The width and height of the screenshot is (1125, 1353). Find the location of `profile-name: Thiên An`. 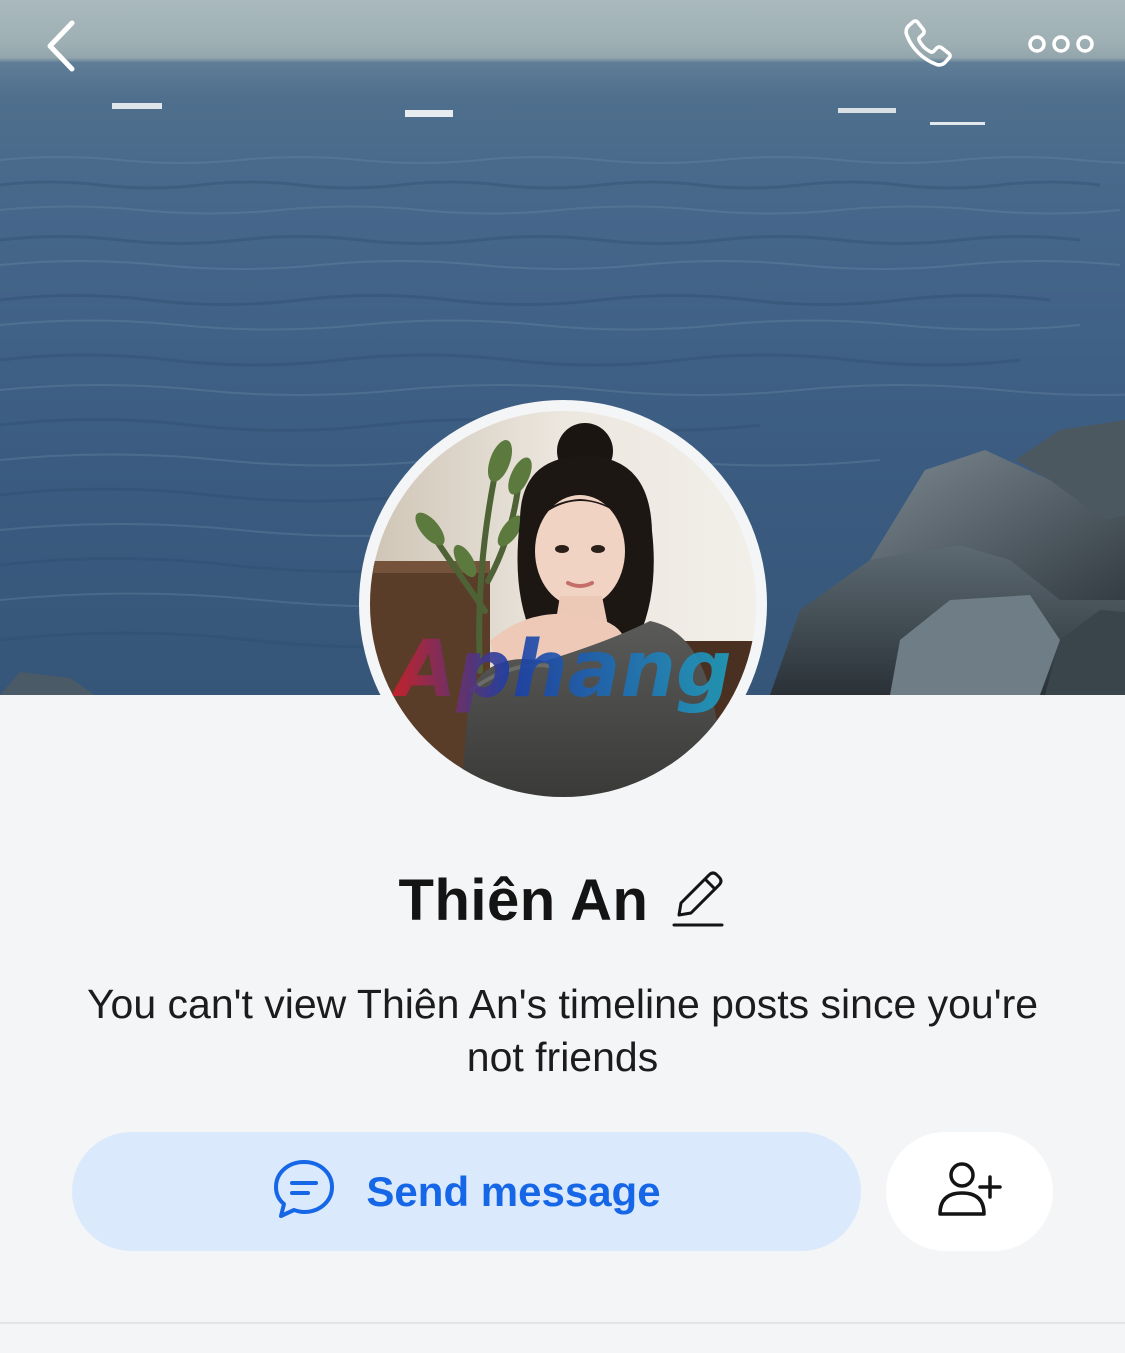

profile-name: Thiên An is located at coordinates (523, 900).